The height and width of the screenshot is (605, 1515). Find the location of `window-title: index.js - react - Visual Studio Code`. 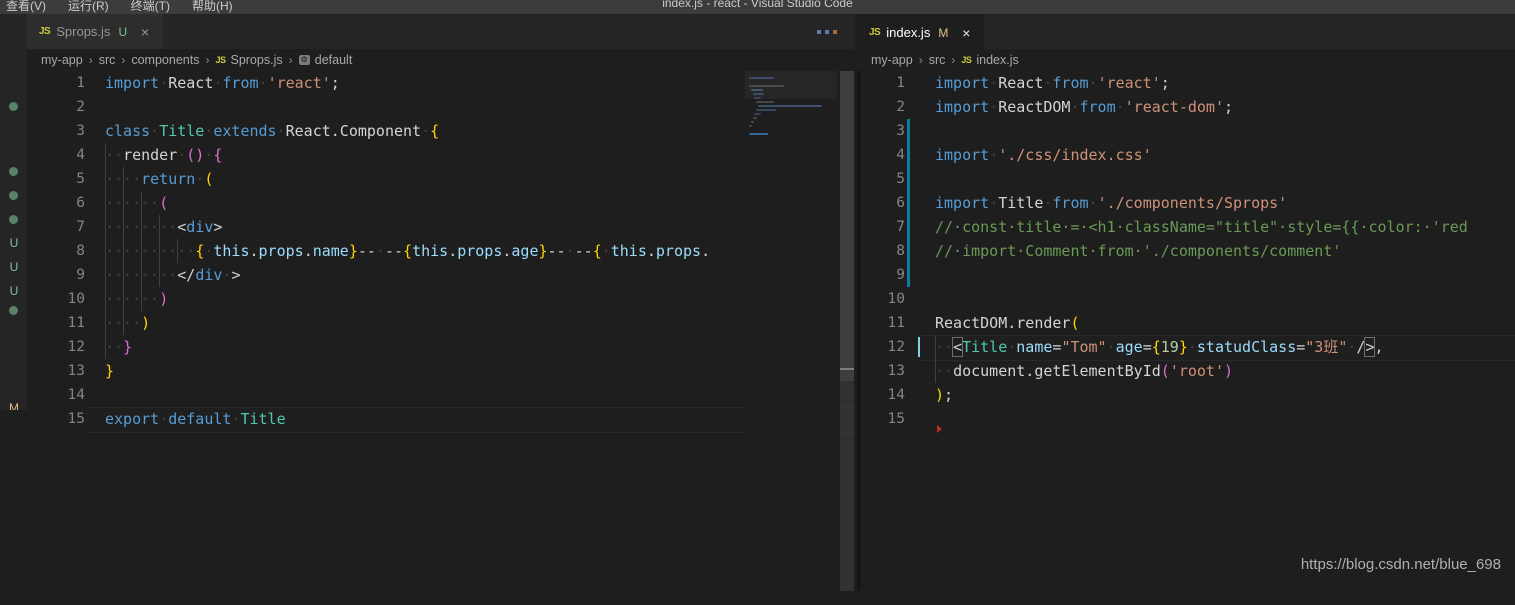

window-title: index.js - react - Visual Studio Code is located at coordinates (757, 5).